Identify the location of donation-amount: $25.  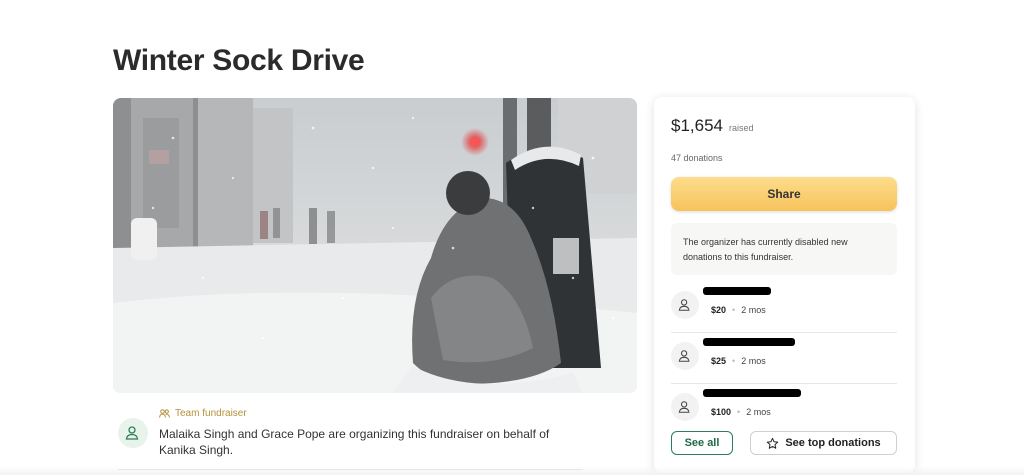
(719, 361).